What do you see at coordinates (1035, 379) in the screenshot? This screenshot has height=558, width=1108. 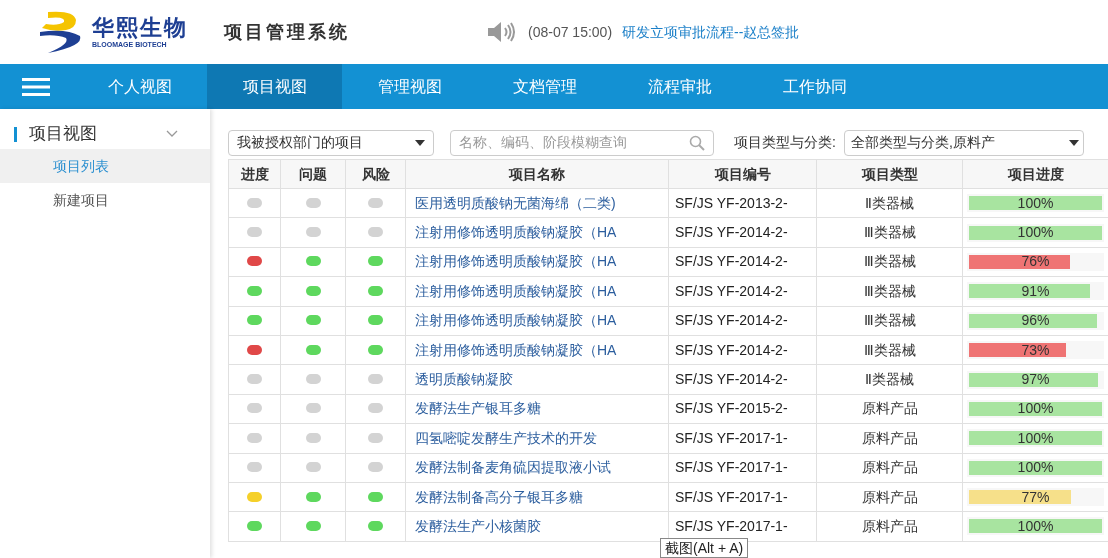 I see `progress-reading: 97%` at bounding box center [1035, 379].